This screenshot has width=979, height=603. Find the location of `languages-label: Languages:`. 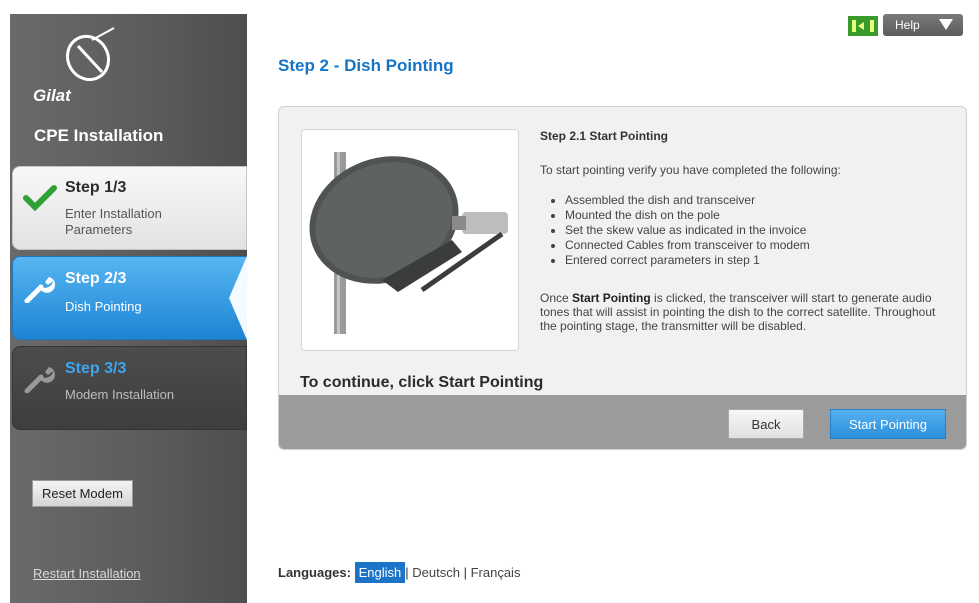

languages-label: Languages: is located at coordinates (314, 572).